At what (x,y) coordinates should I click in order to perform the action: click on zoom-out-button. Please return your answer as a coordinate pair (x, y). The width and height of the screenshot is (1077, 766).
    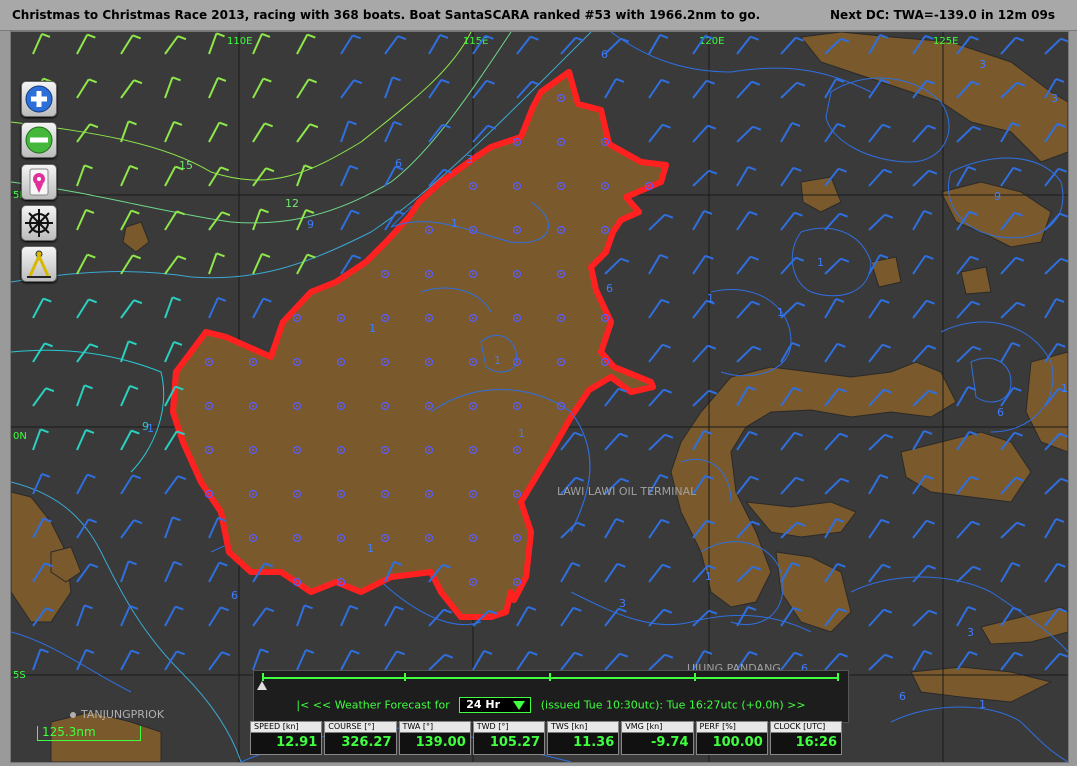
    Looking at the image, I should click on (39, 140).